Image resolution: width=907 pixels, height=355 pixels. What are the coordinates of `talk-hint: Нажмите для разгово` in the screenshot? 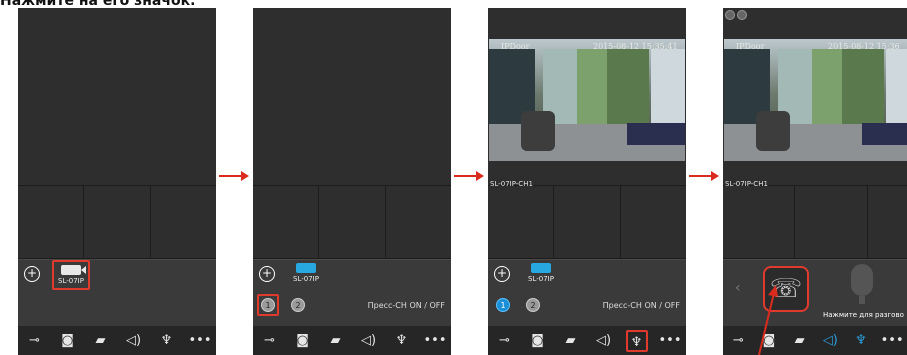 It's located at (863, 315).